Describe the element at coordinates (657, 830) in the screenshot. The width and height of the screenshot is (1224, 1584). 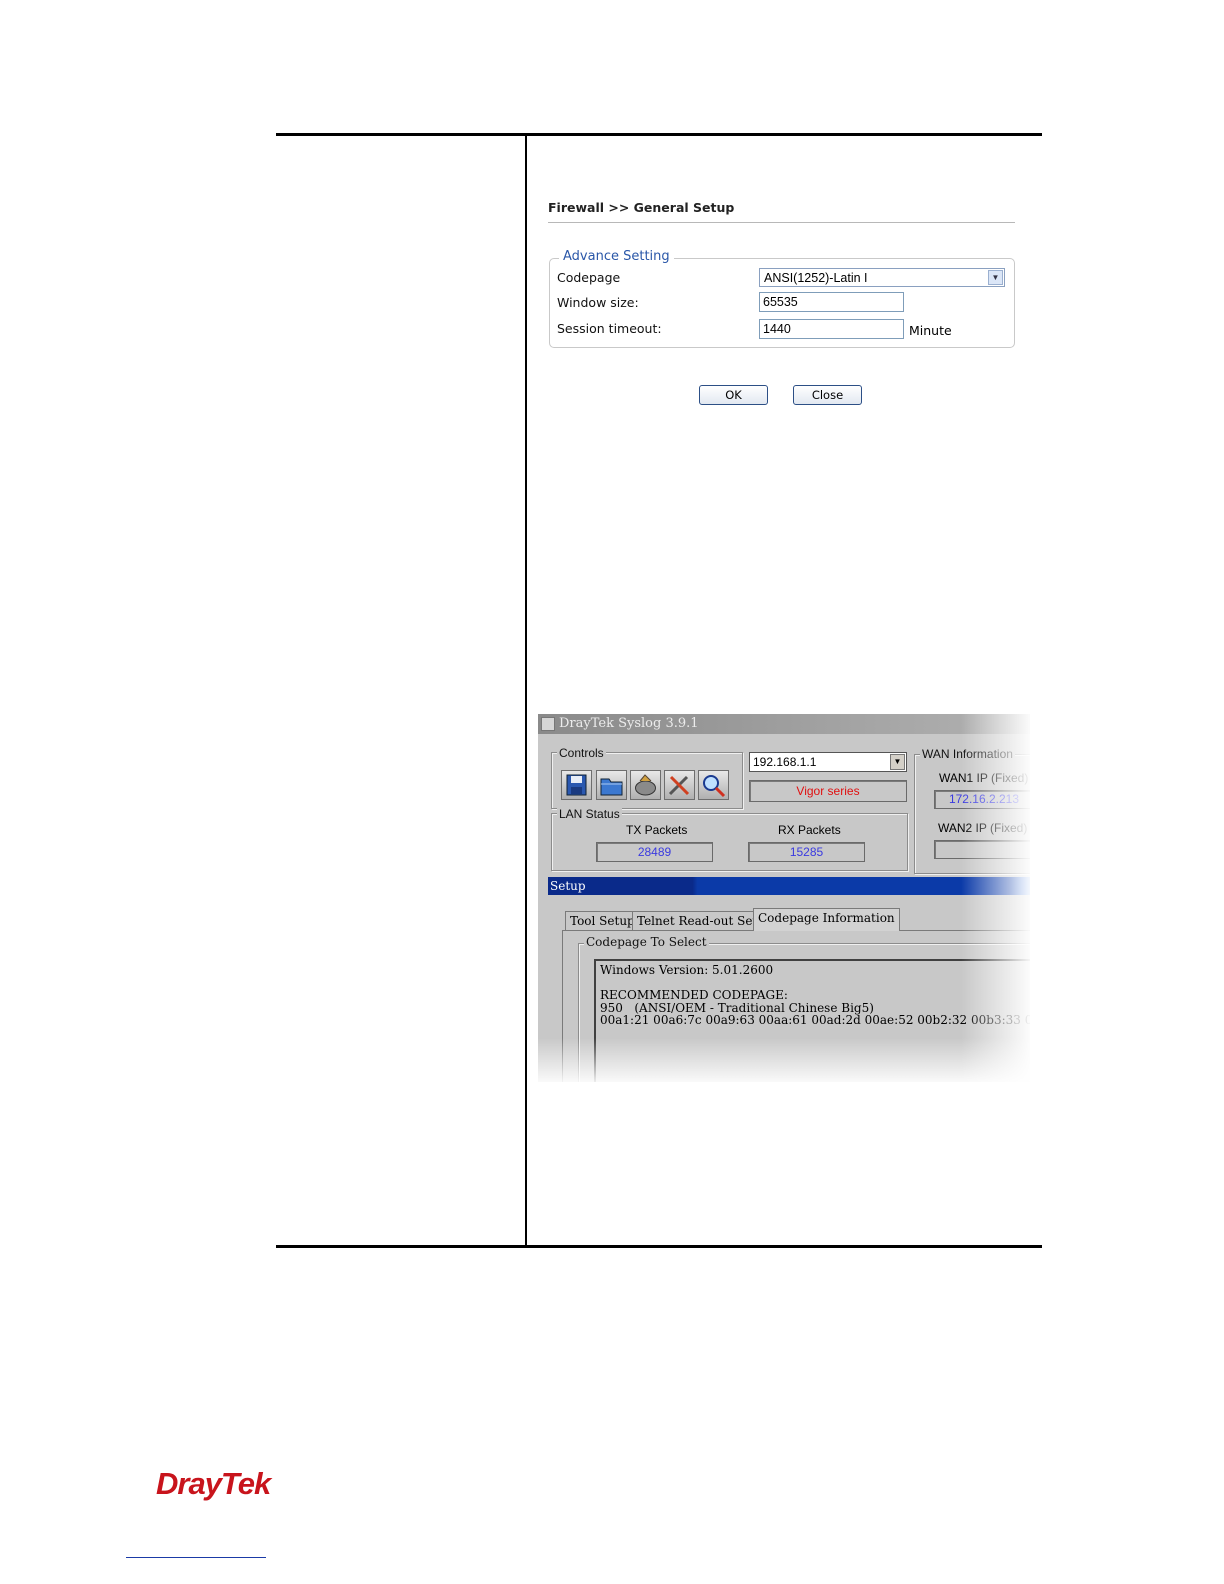
I see `tx-packets-label: TX Packets` at that location.